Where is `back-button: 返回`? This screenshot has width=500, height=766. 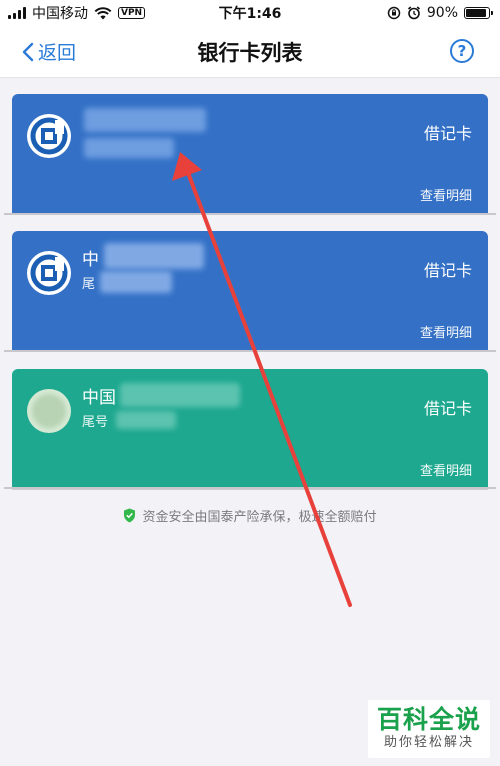
back-button: 返回 is located at coordinates (49, 51).